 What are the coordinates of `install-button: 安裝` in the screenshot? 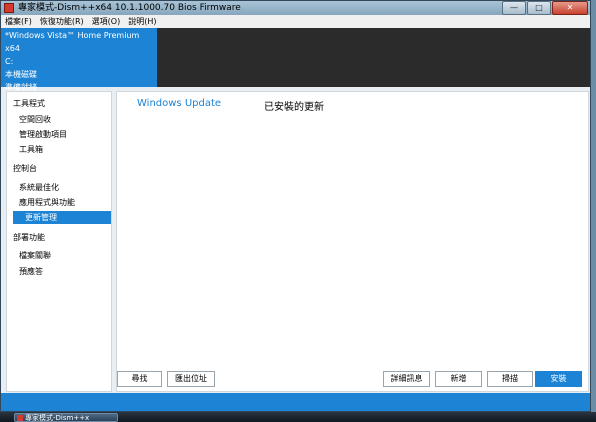 It's located at (558, 379).